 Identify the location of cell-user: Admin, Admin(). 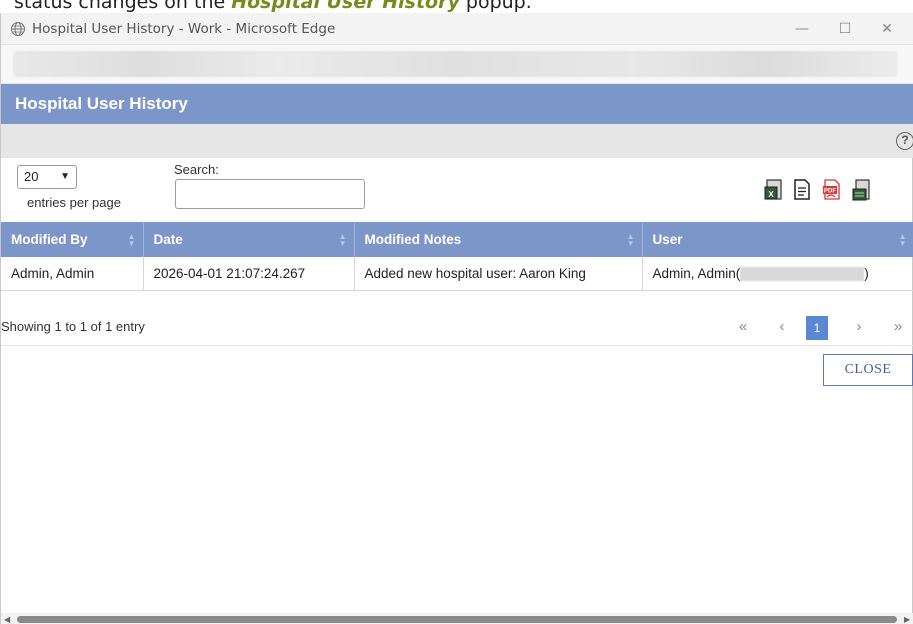
(777, 274).